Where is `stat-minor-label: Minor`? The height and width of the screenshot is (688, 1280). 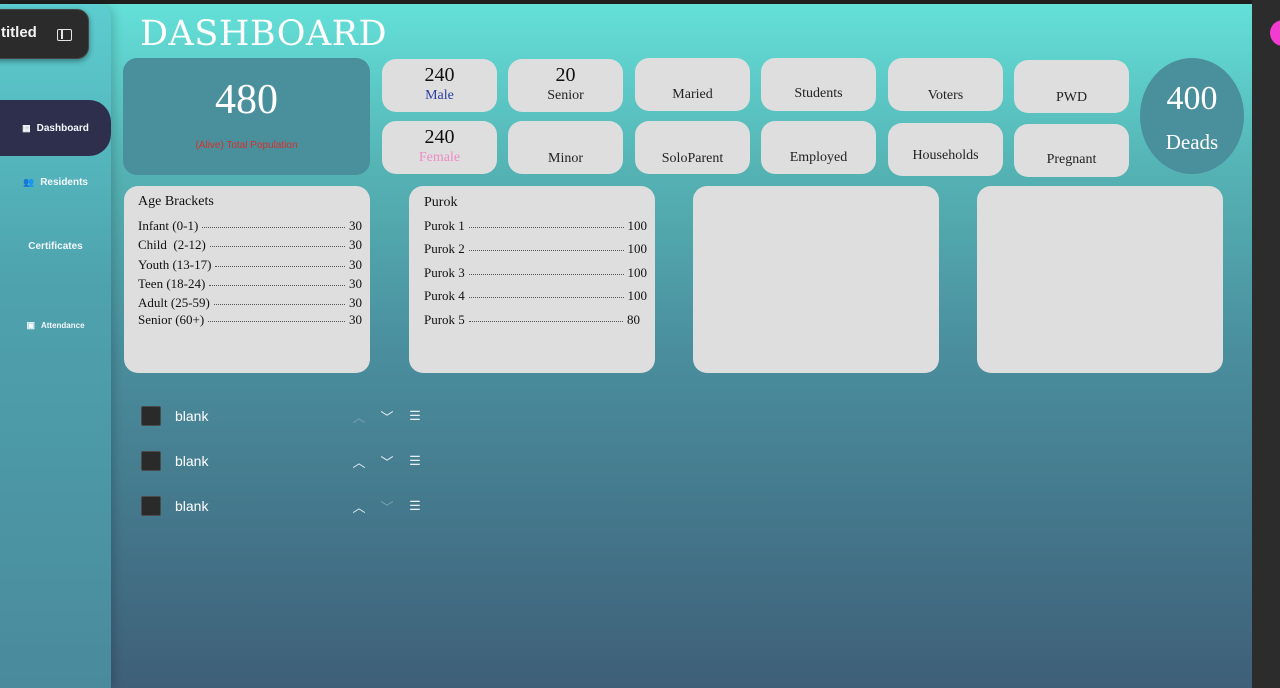
stat-minor-label: Minor is located at coordinates (565, 158).